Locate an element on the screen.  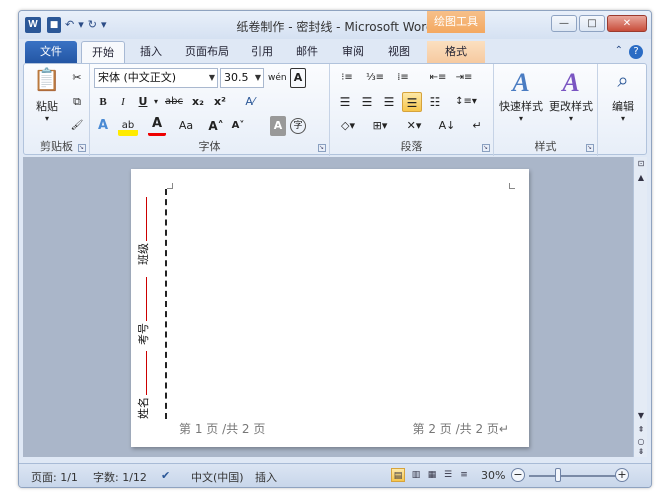
chinese-layout-icon: ✕▾ is located at coordinates (414, 126).